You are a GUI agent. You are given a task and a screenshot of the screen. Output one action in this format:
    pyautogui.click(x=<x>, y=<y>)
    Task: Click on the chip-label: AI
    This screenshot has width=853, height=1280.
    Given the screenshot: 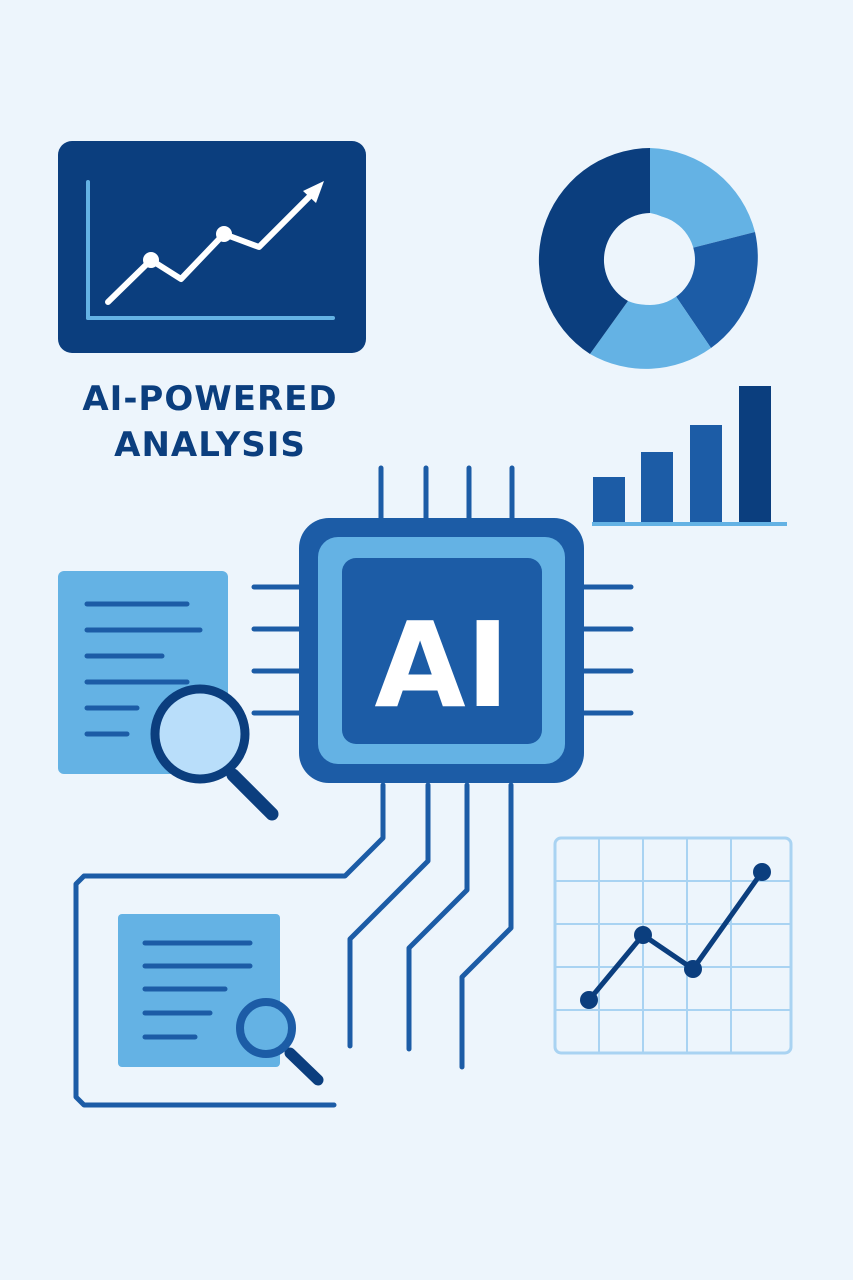 What is the action you would take?
    pyautogui.click(x=441, y=665)
    